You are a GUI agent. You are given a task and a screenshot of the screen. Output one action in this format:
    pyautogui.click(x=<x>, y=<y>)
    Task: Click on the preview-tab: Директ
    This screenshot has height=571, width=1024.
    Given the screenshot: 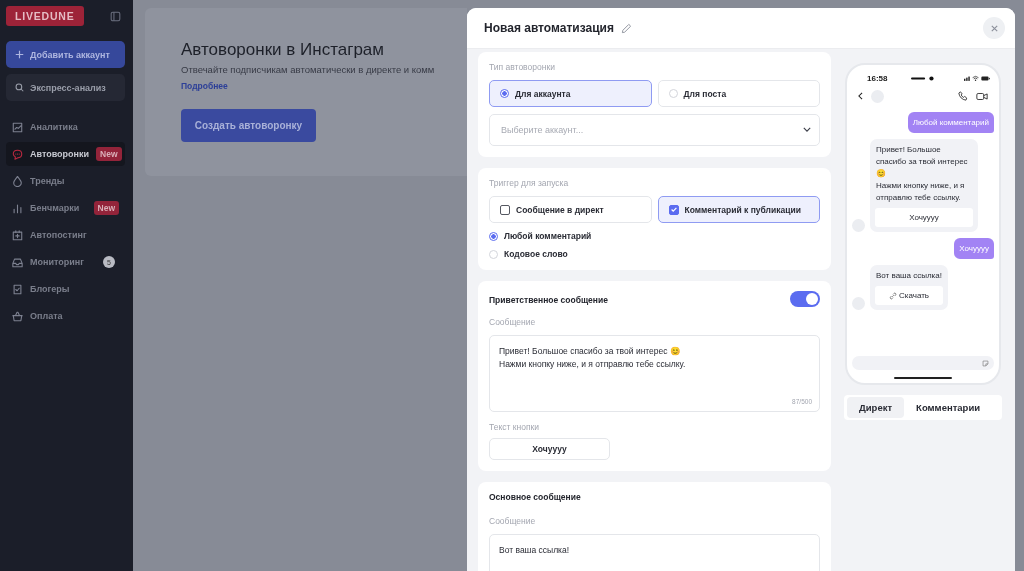 What is the action you would take?
    pyautogui.click(x=876, y=407)
    